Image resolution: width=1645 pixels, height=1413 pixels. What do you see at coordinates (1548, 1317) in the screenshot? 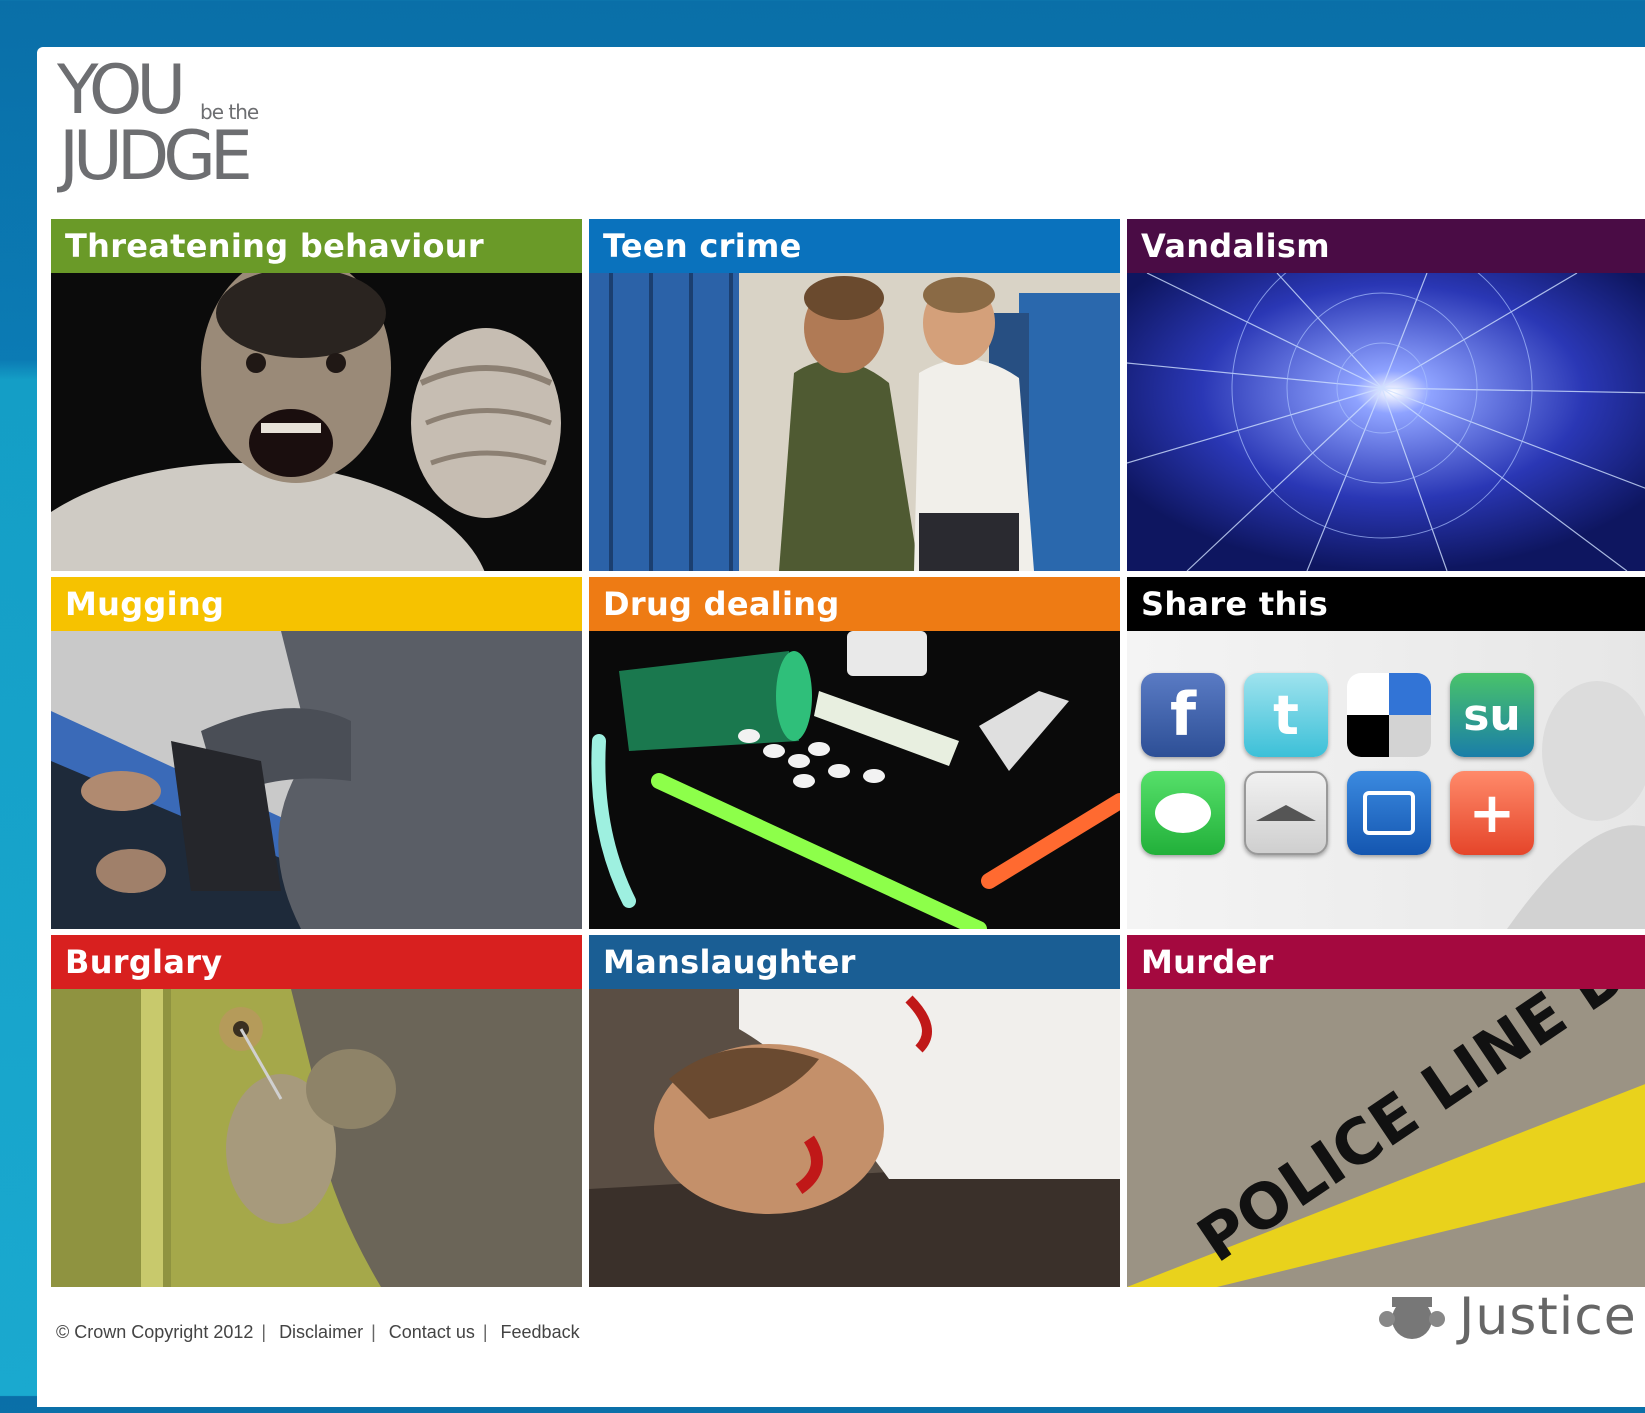
I see `justice-text: Justice` at bounding box center [1548, 1317].